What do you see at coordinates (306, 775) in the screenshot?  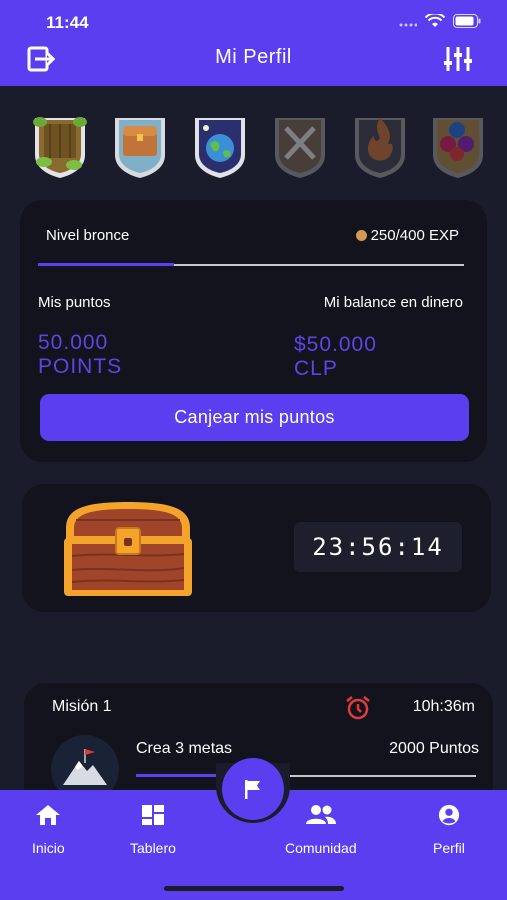 I see `mission-progress-bar` at bounding box center [306, 775].